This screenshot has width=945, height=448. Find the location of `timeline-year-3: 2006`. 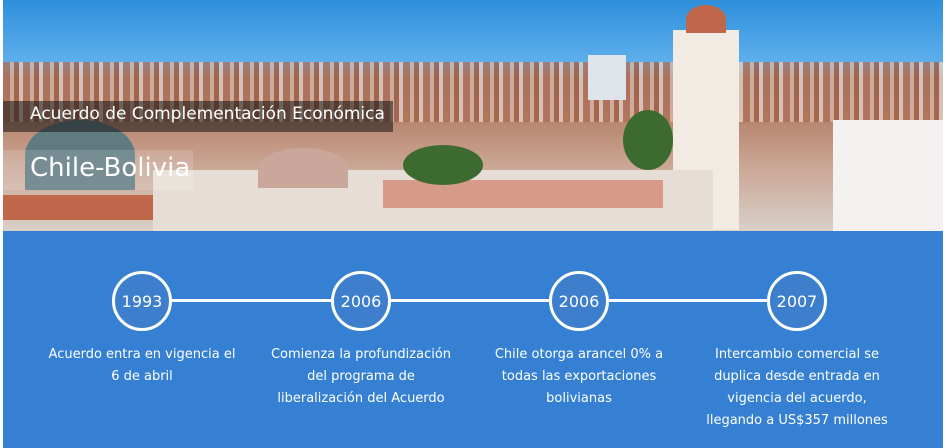

timeline-year-3: 2006 is located at coordinates (579, 301).